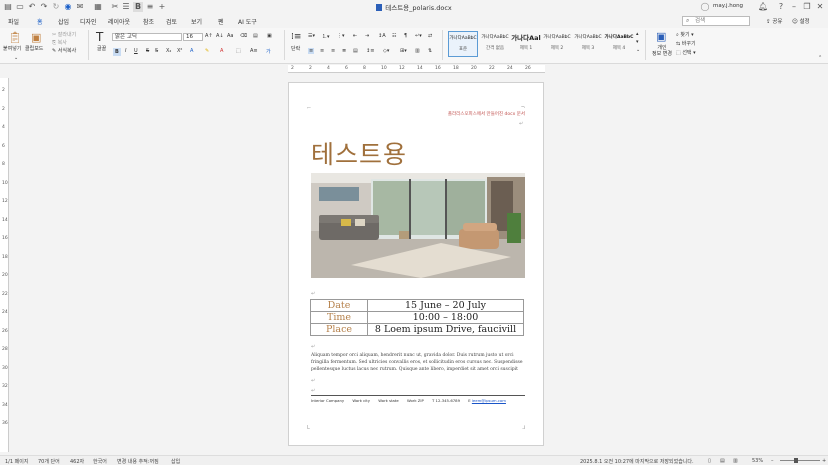 The image size is (828, 465). Describe the element at coordinates (4, 265) in the screenshot. I see `vertical-ruler: 2 2 4 6 8 10 12 14 16 18 20 22 24 26 28 30 32 34 36` at that location.